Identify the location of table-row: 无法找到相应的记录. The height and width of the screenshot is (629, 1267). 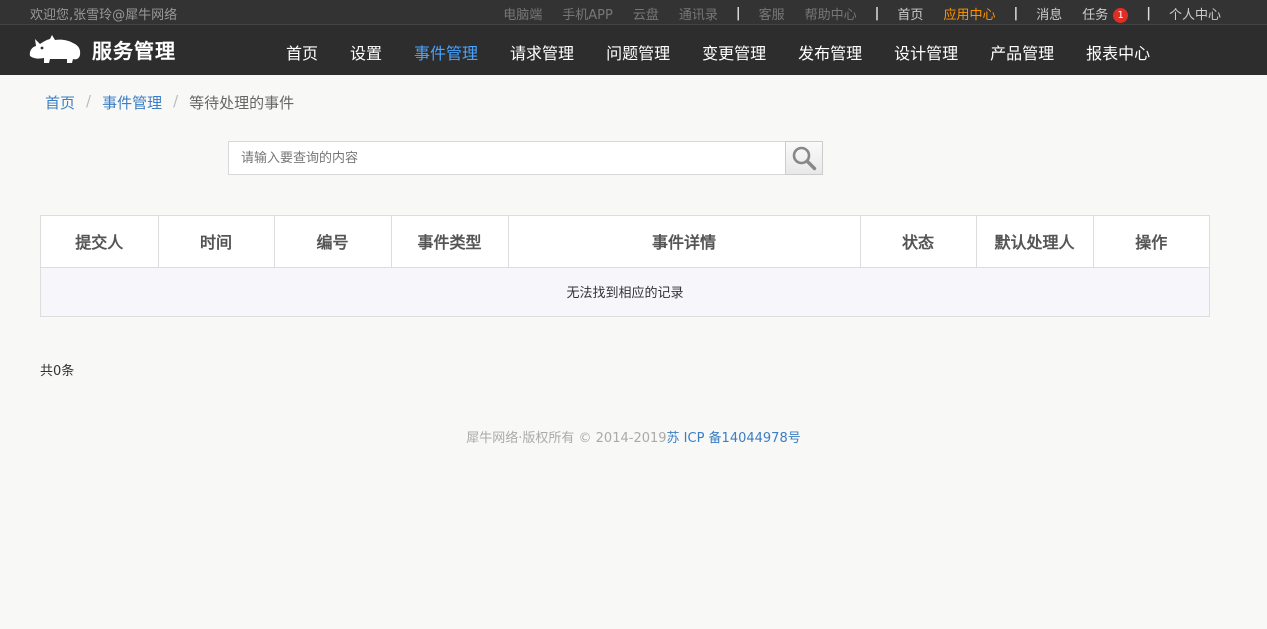
(625, 291).